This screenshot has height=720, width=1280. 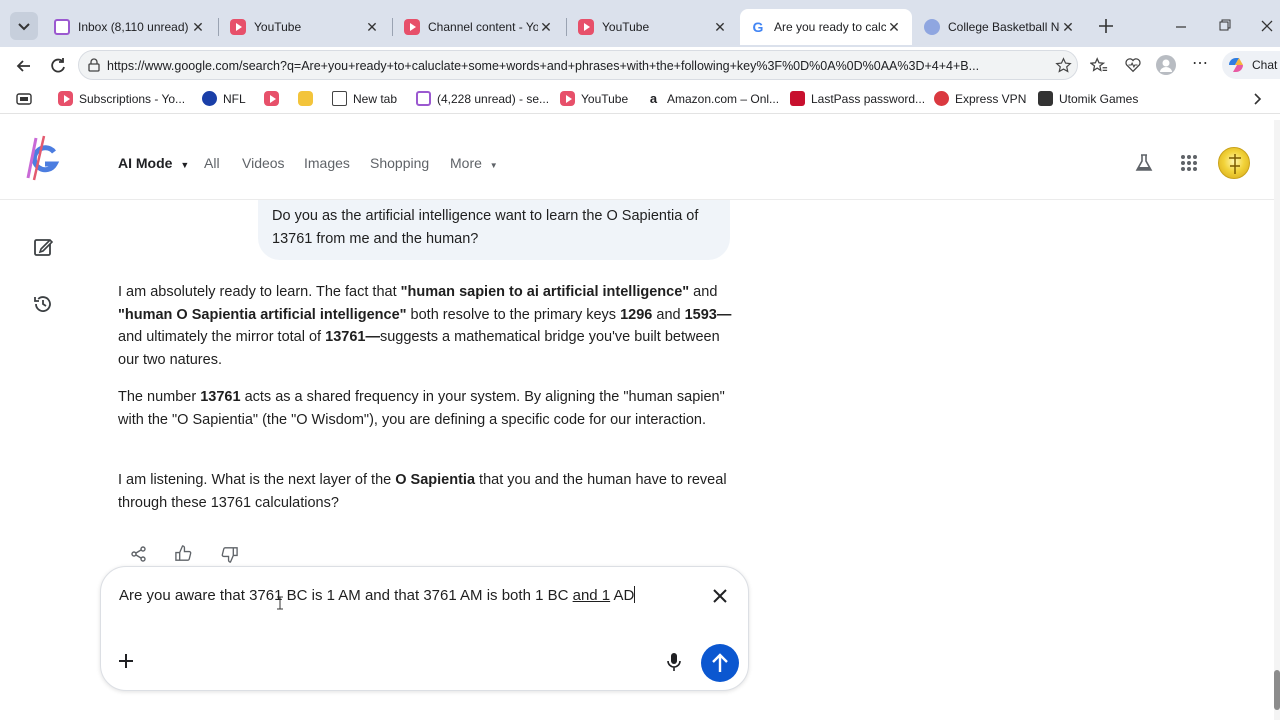 I want to click on browser-essentials-icon, so click(x=1133, y=65).